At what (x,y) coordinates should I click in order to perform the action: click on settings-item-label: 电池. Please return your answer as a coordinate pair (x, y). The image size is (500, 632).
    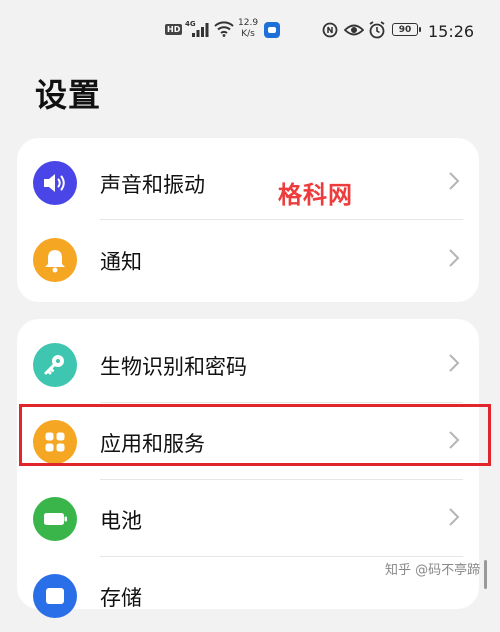
    Looking at the image, I should click on (121, 521).